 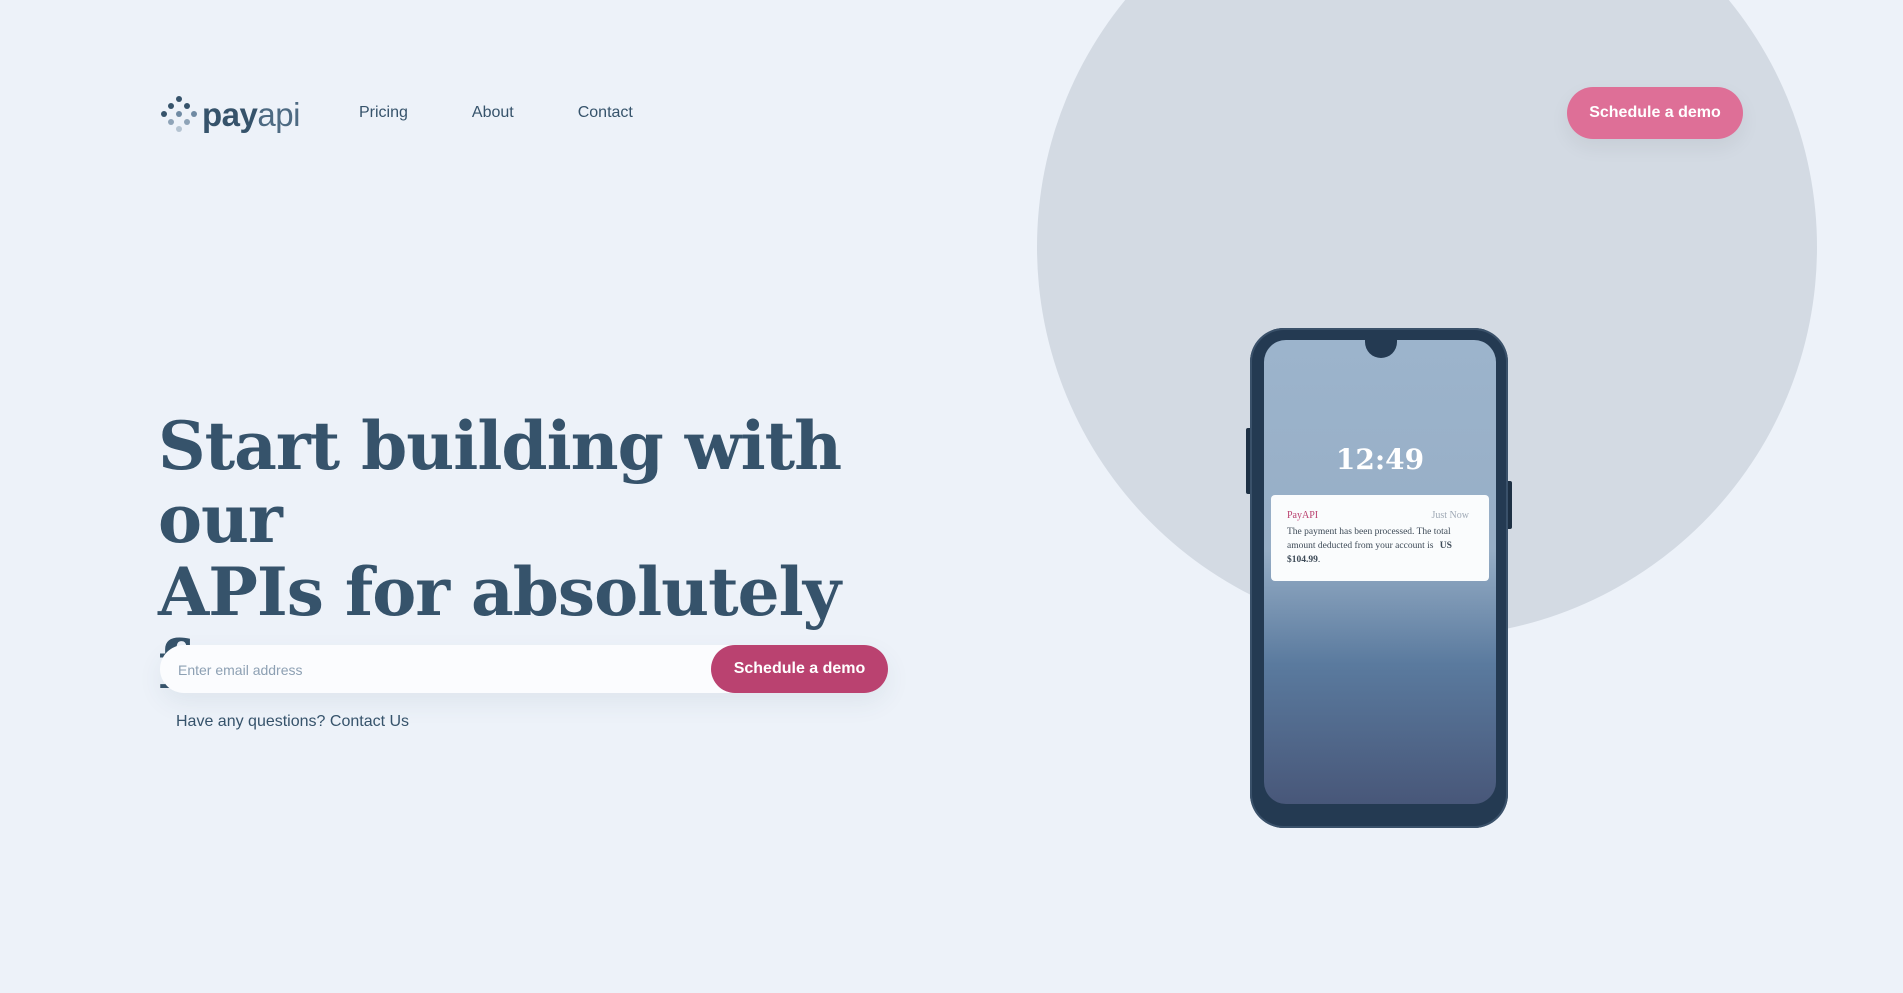 I want to click on payapi-logo: payapi, so click(x=230, y=114).